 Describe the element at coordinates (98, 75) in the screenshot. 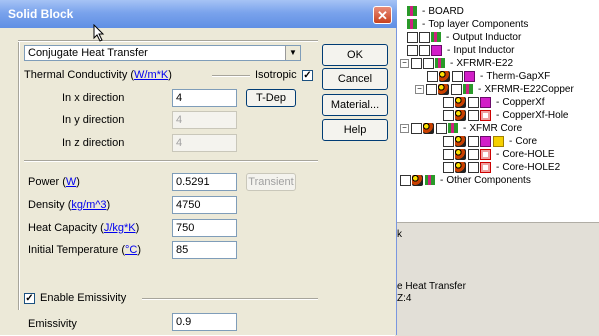

I see `thermal-conductivity-label: Thermal Conductivity (W/m*K)` at that location.